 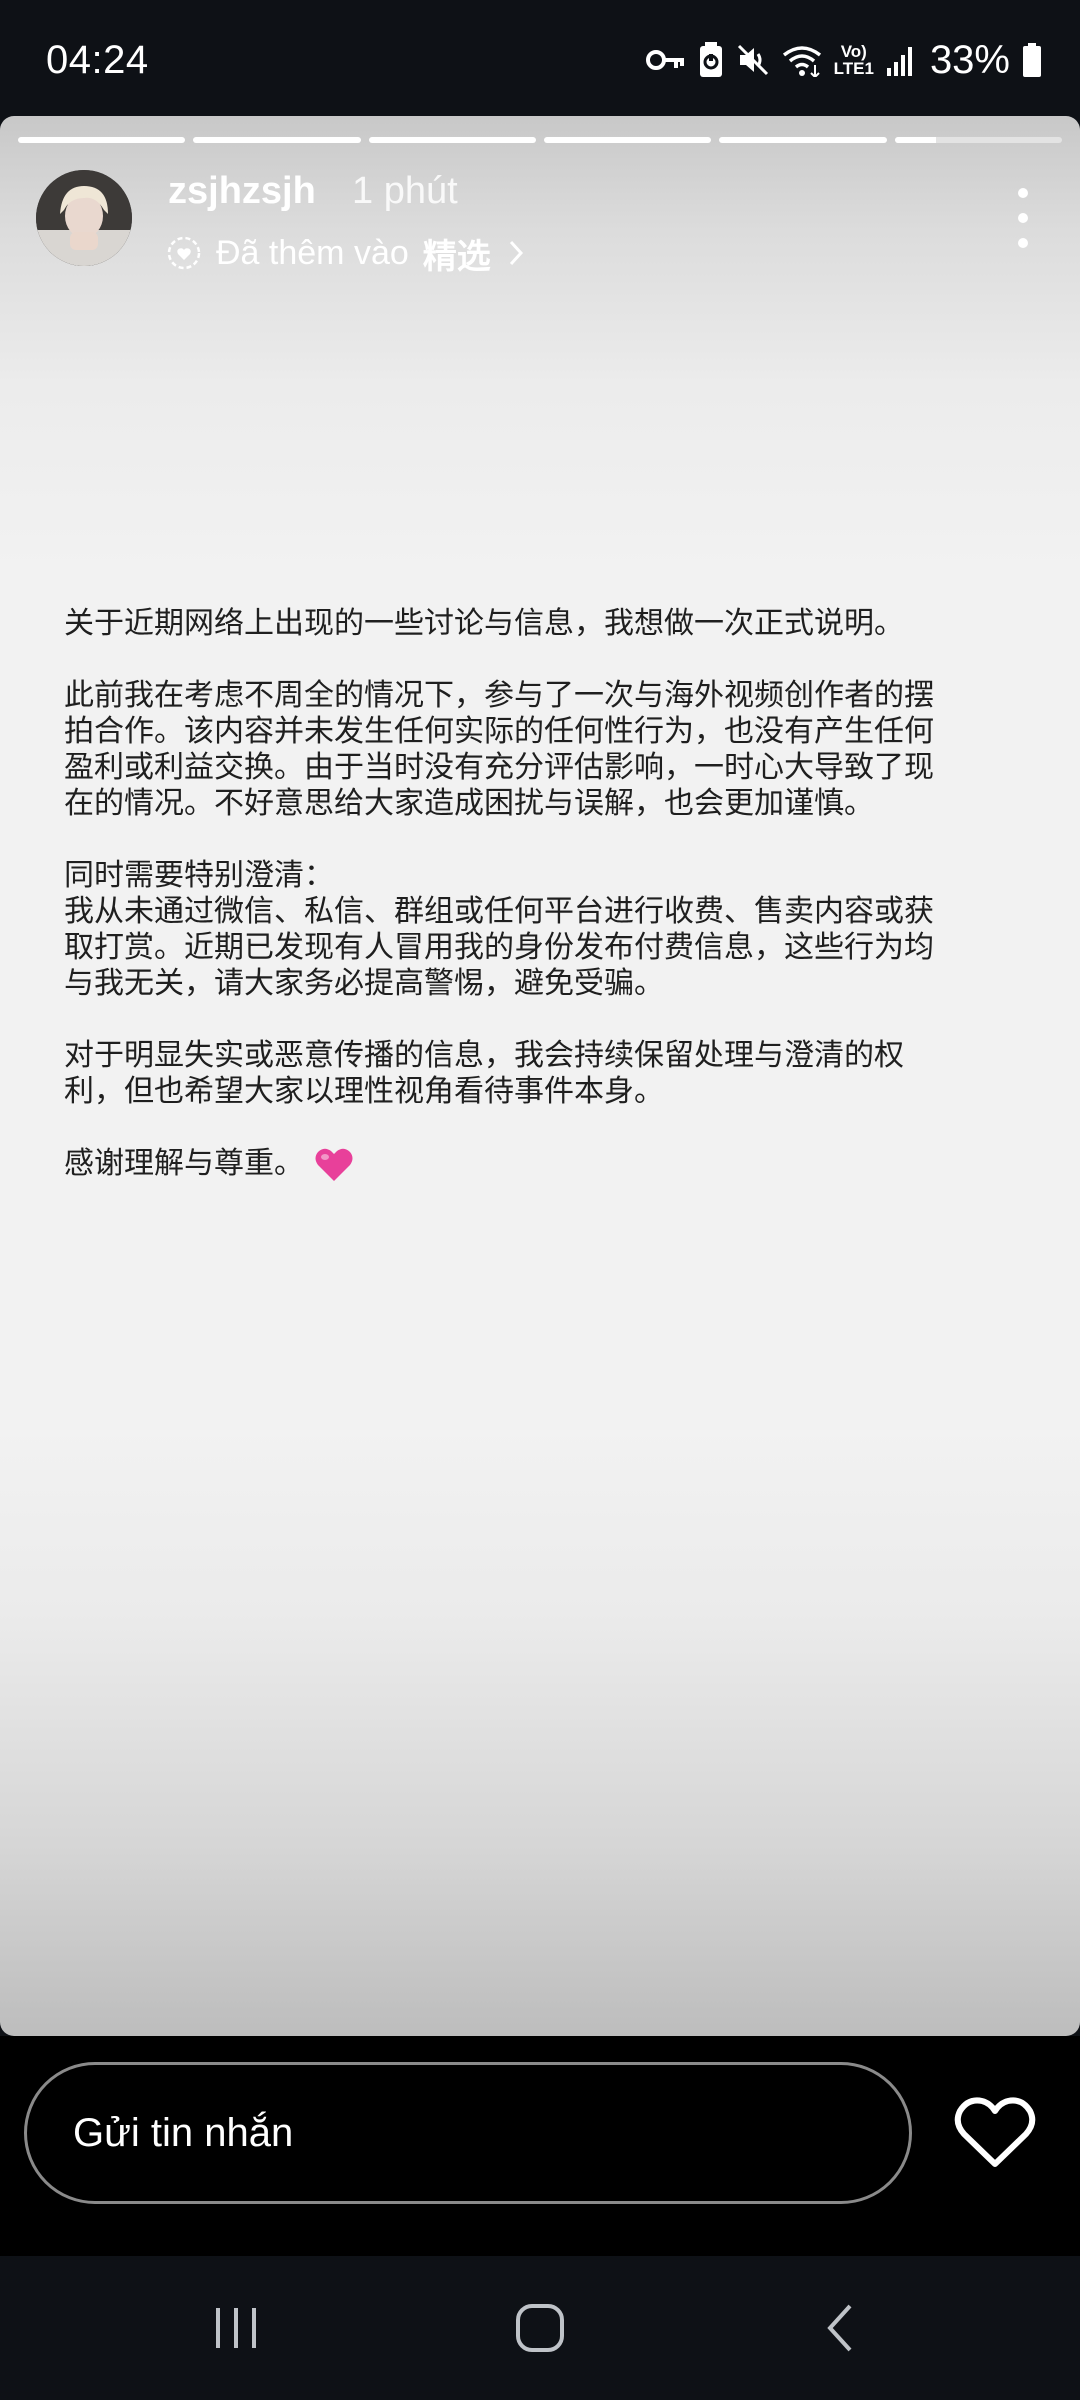 I want to click on home-icon, so click(x=540, y=2328).